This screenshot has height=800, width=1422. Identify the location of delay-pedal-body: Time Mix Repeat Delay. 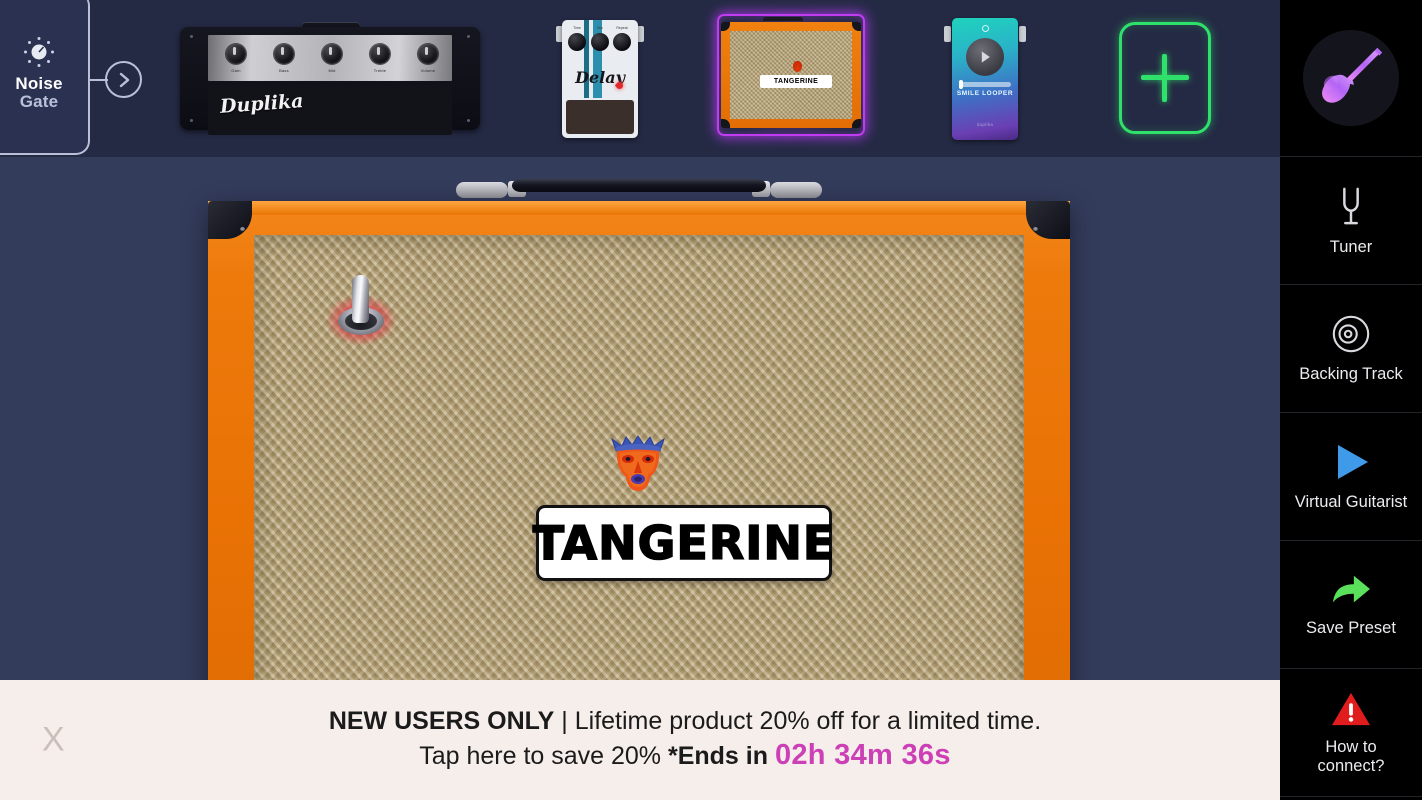
(600, 79).